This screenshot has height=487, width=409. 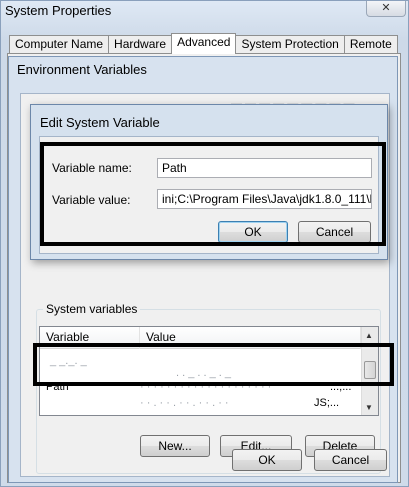 I want to click on obscured-text: · · . · · . · · . · · . · ·, so click(x=184, y=403).